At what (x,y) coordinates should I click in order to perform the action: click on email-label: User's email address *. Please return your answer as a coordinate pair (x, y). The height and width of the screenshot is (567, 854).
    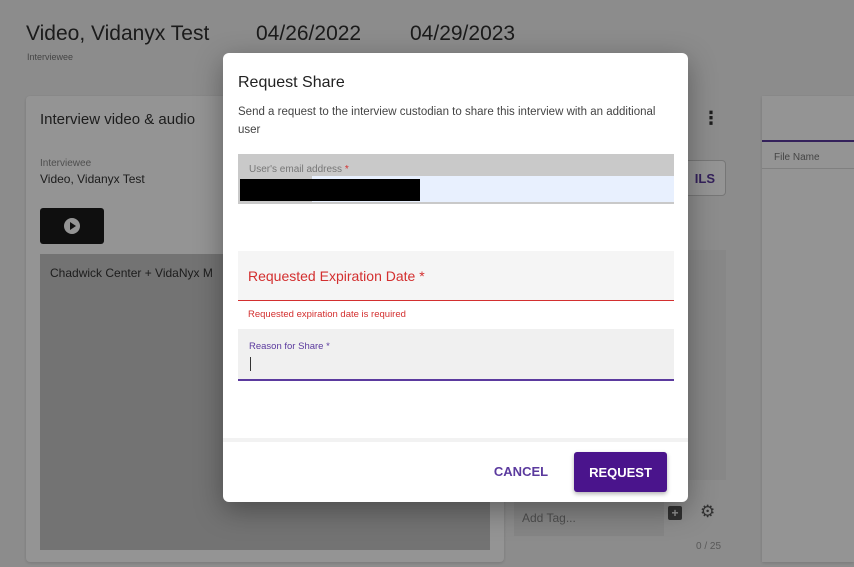
    Looking at the image, I should click on (299, 169).